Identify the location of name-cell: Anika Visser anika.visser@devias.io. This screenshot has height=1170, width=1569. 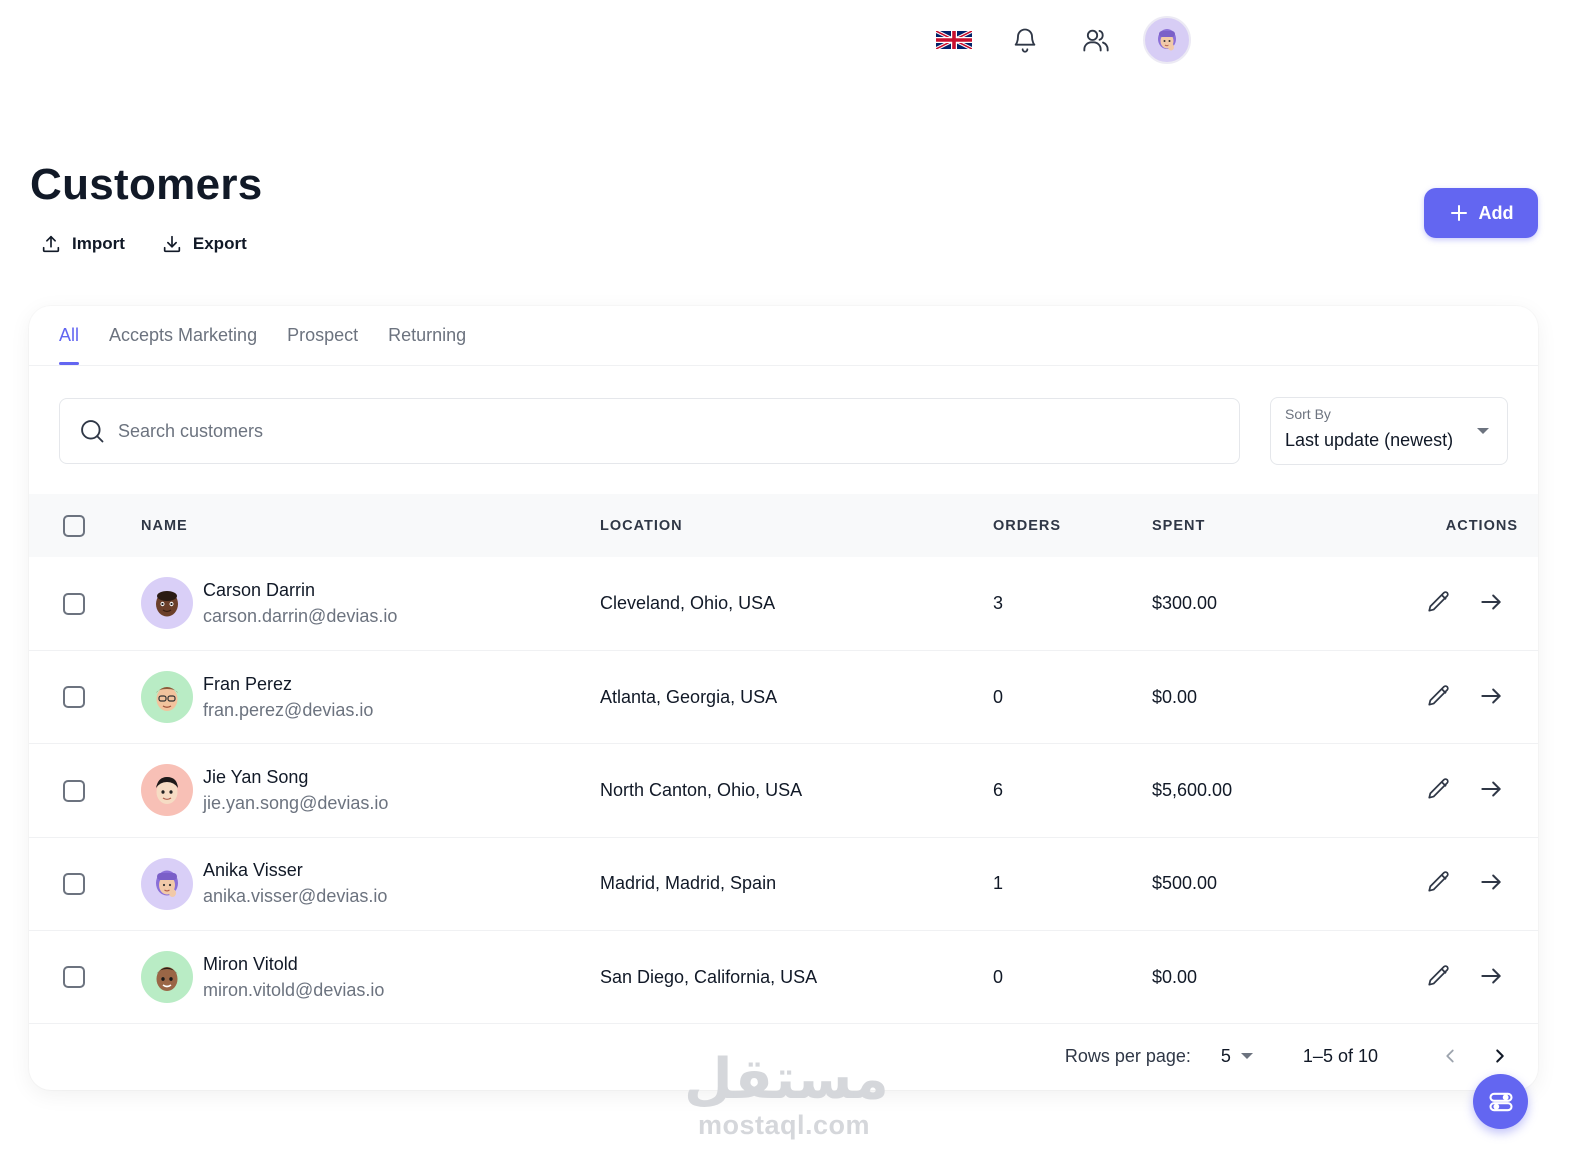
(370, 883).